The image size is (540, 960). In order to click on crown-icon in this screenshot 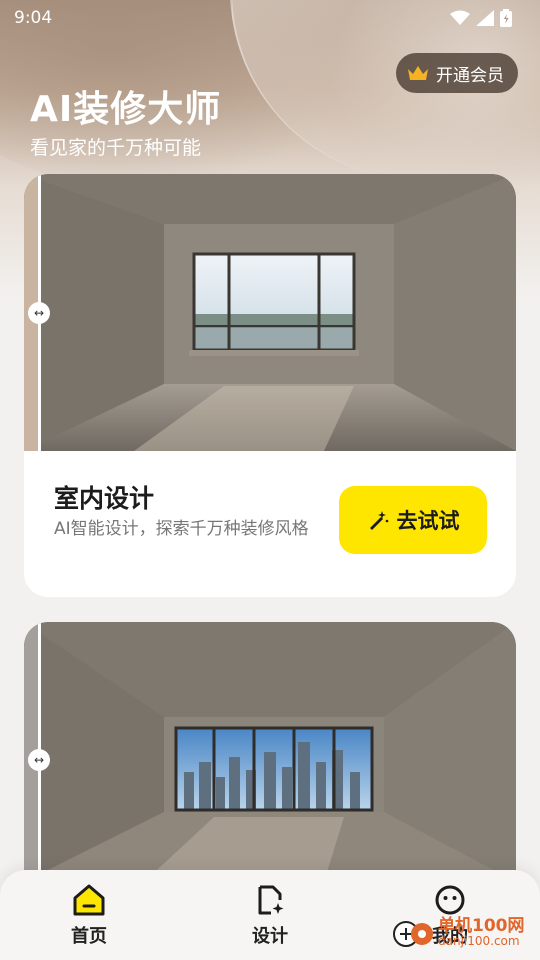, I will do `click(418, 73)`.